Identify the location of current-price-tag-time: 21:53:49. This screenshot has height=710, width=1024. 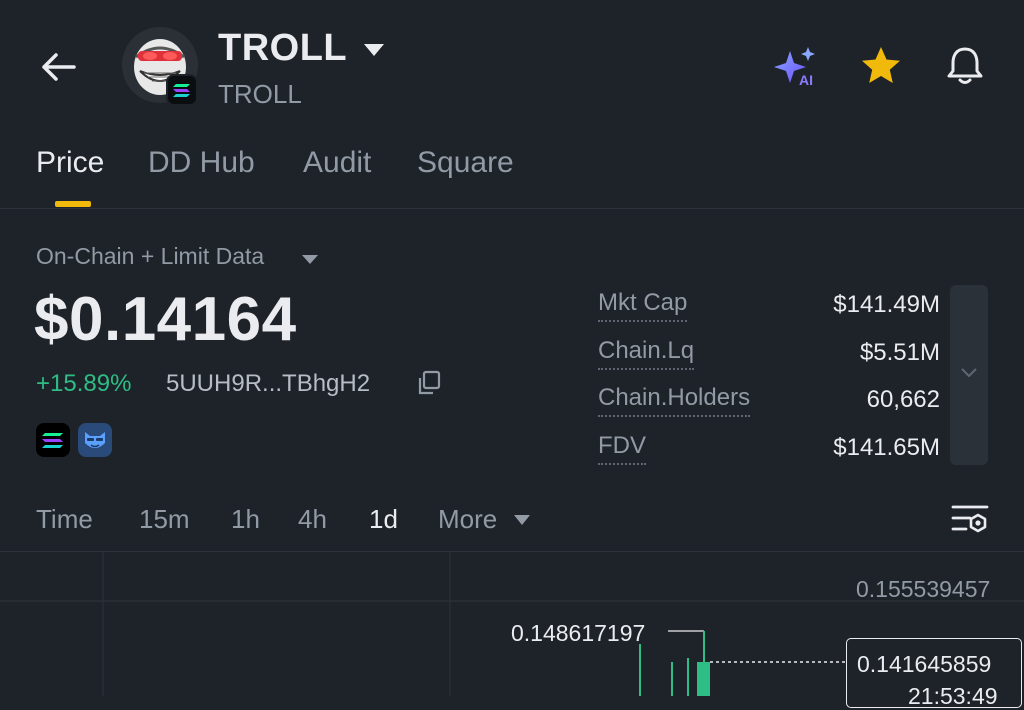
(953, 696).